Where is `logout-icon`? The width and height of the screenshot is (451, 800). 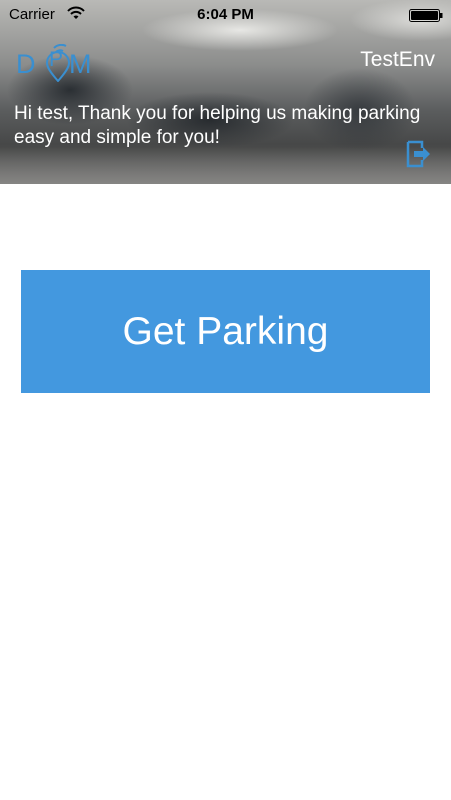 logout-icon is located at coordinates (418, 154).